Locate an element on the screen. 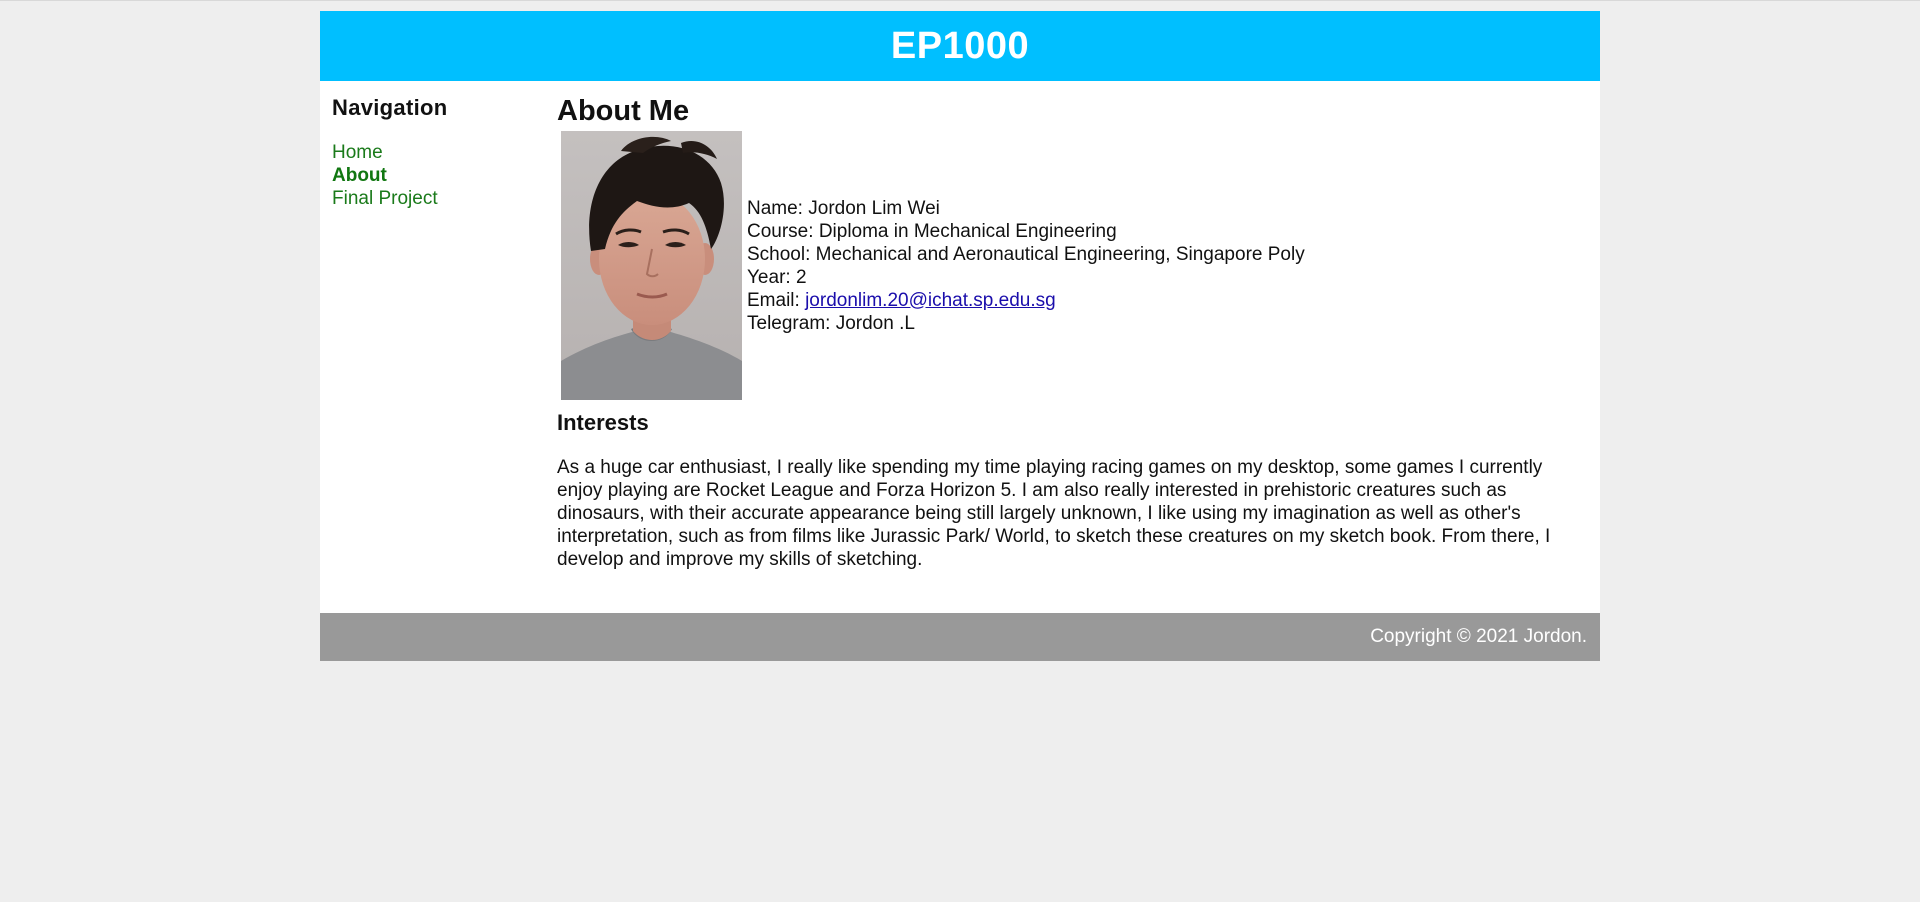  profile-photo is located at coordinates (651, 265).